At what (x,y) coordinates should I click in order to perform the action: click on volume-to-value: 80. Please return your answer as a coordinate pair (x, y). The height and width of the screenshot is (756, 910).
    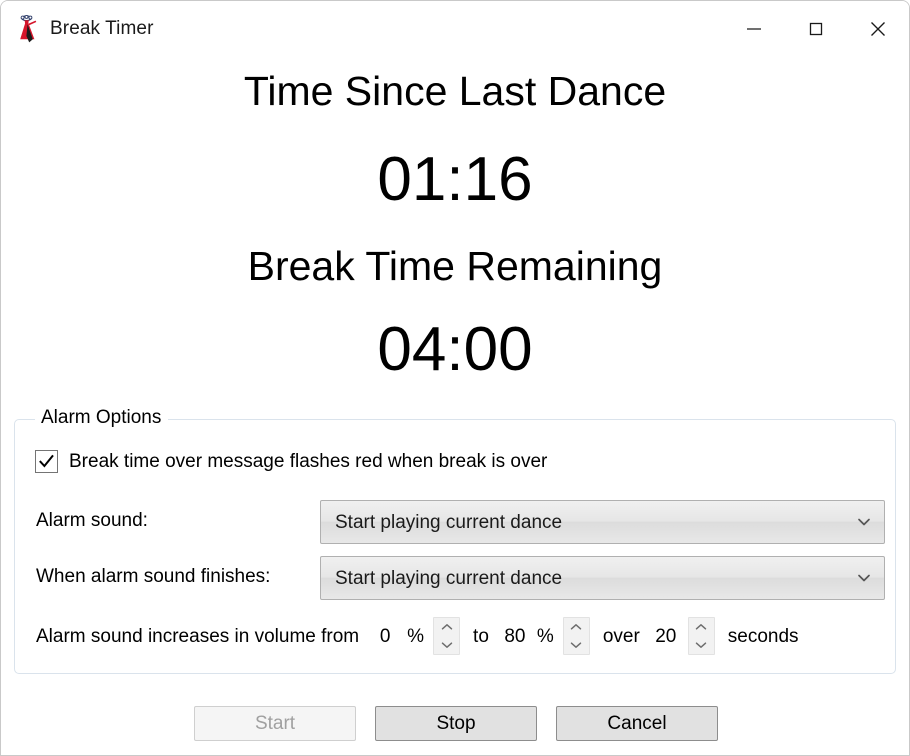
    Looking at the image, I should click on (515, 636).